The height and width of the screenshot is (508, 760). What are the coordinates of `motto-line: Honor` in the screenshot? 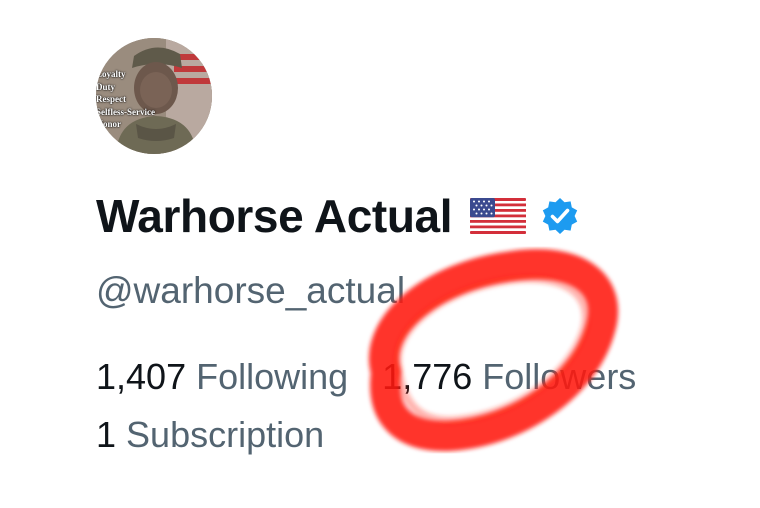 It's located at (109, 124).